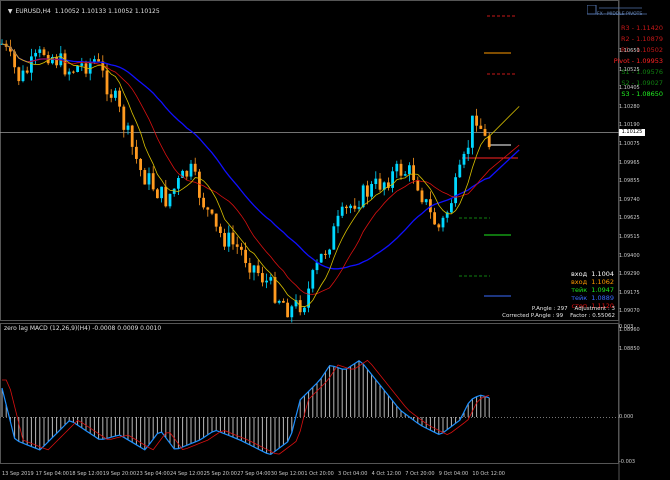 This screenshot has height=480, width=670. What do you see at coordinates (153, 474) in the screenshot?
I see `time-tick-label: 23 Sep 04:00` at bounding box center [153, 474].